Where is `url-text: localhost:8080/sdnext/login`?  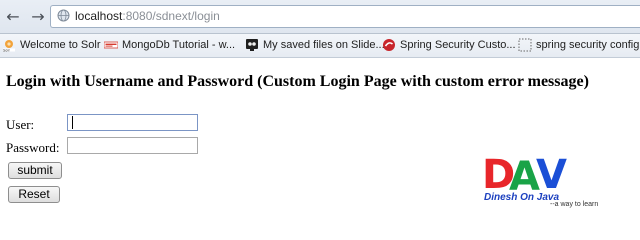 url-text: localhost:8080/sdnext/login is located at coordinates (147, 16).